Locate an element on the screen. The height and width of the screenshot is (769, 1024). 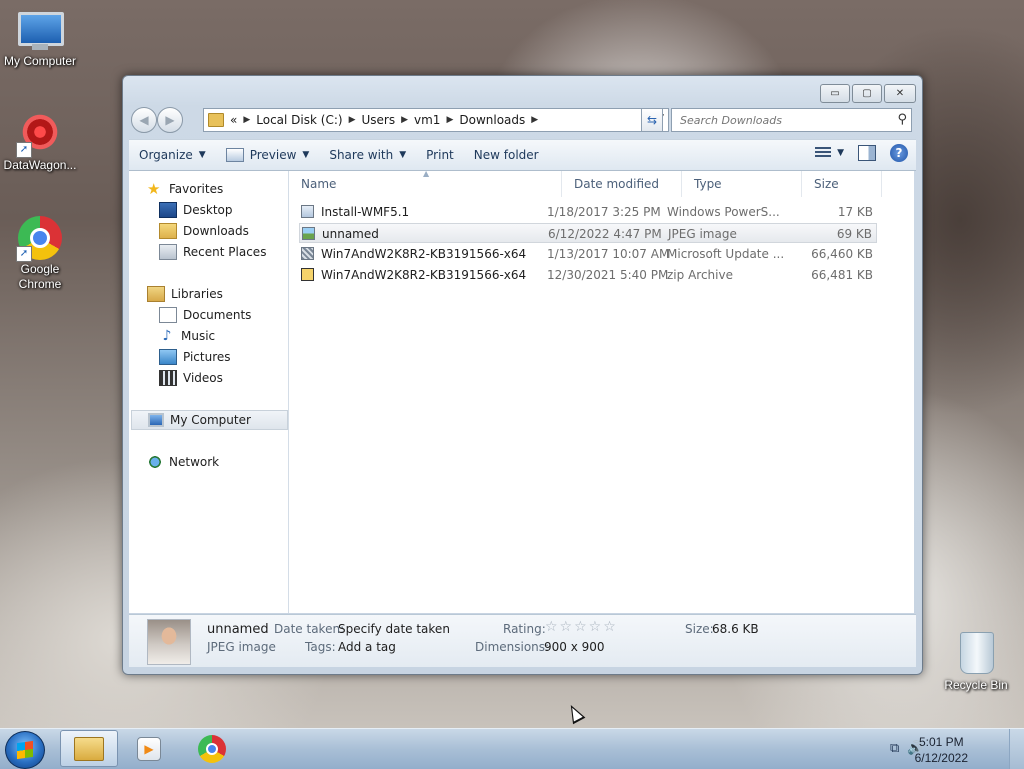
nav-pictures: Pictures is located at coordinates (223, 357).